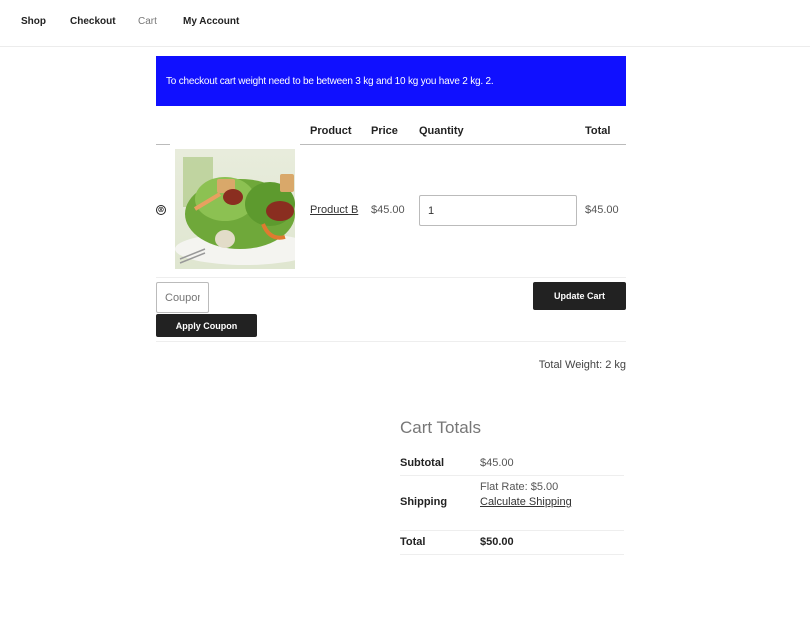 The width and height of the screenshot is (810, 634). Describe the element at coordinates (388, 210) in the screenshot. I see `product-price: $45.00` at that location.